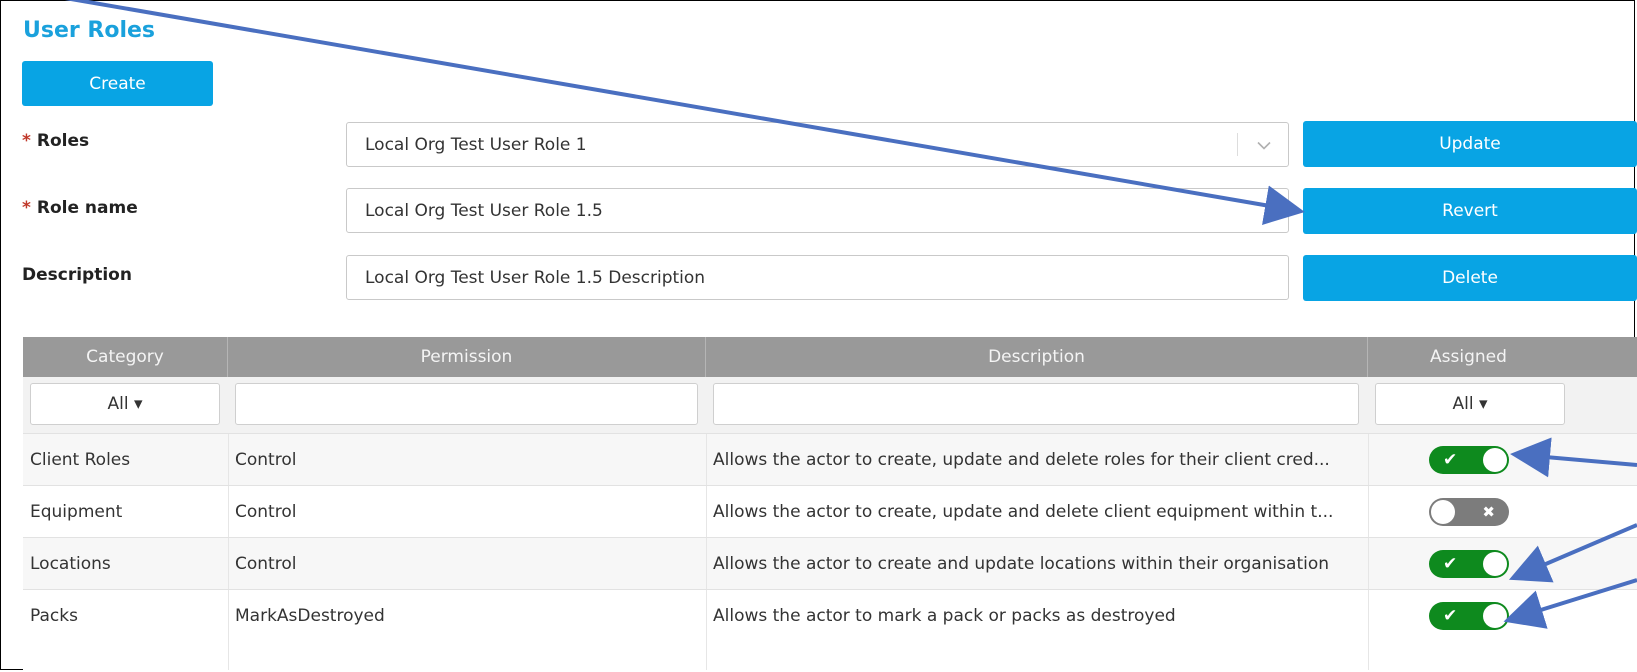  What do you see at coordinates (1470, 211) in the screenshot?
I see `revert-button: Revert` at bounding box center [1470, 211].